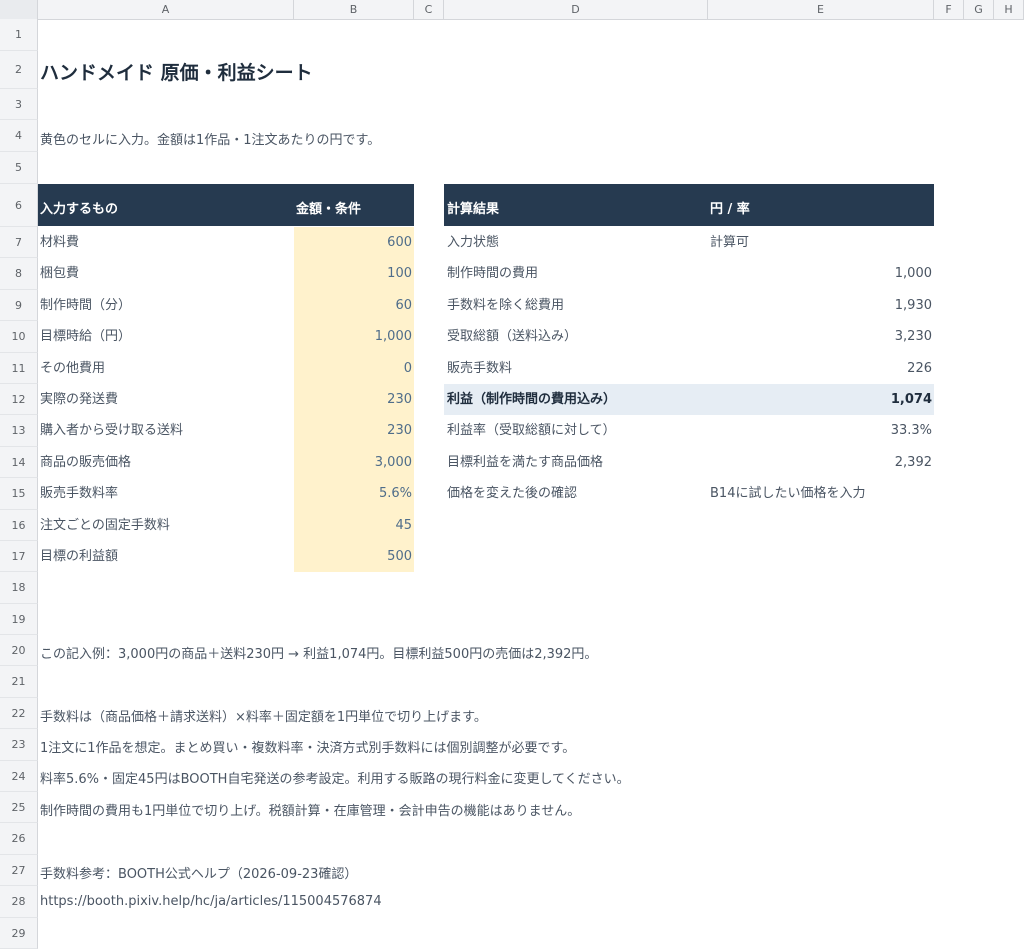  I want to click on input-value-cell: 3,000, so click(353, 462).